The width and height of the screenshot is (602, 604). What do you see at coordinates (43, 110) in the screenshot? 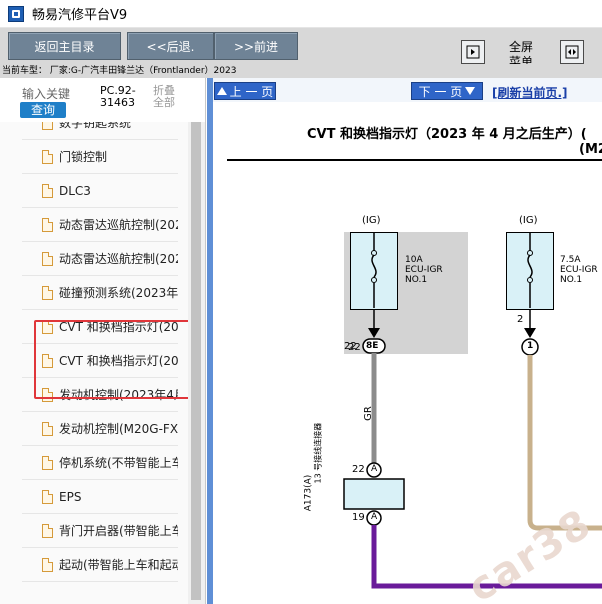
I see `search-button: 查询` at bounding box center [43, 110].